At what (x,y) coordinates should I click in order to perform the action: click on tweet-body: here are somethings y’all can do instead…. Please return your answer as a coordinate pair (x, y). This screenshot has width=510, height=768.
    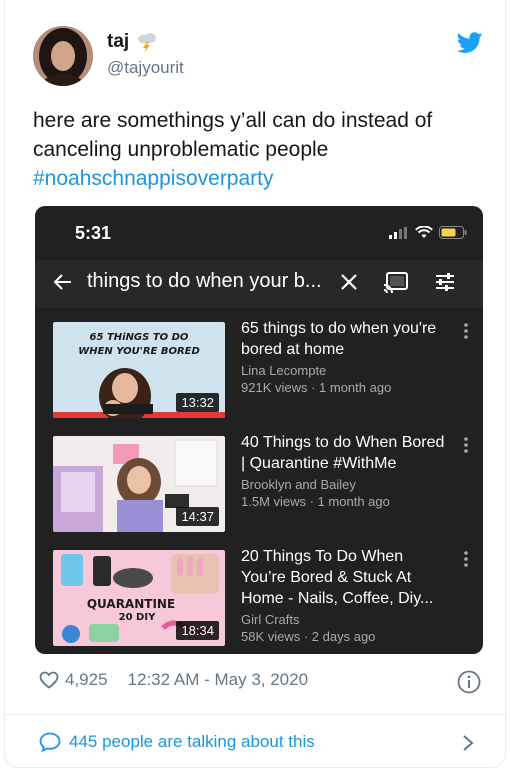
    Looking at the image, I should click on (233, 135).